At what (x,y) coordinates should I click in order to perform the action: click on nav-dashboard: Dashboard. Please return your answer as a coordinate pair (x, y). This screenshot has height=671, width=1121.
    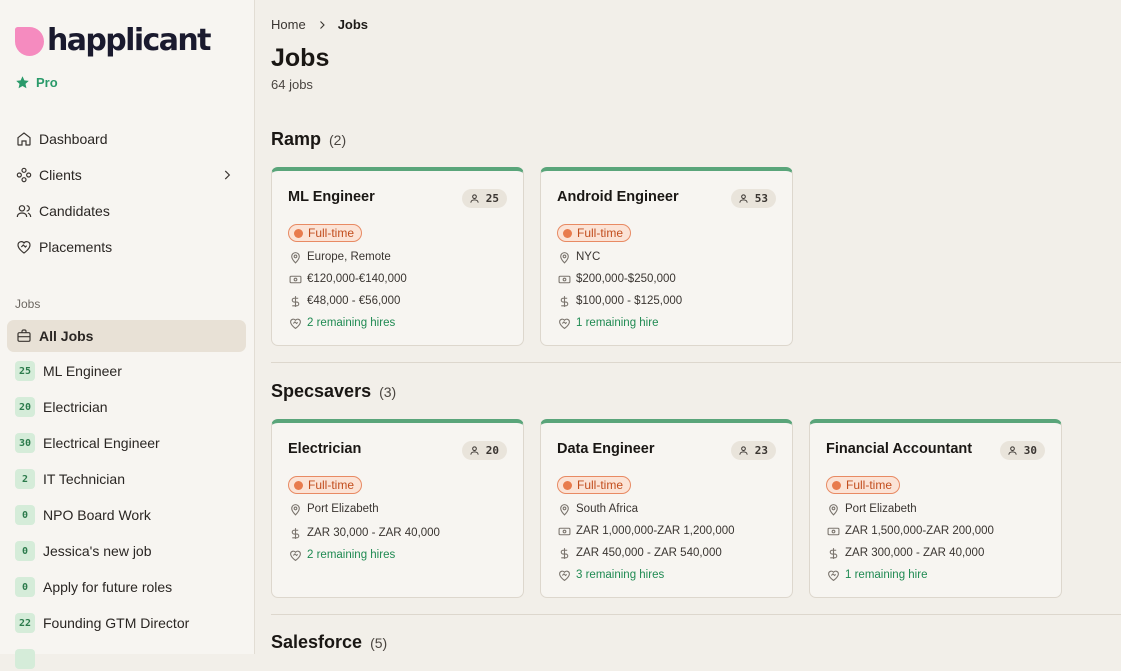
    Looking at the image, I should click on (126, 139).